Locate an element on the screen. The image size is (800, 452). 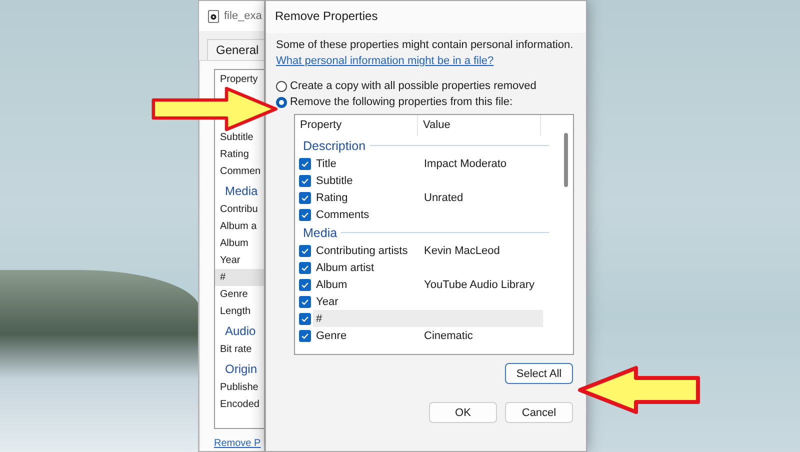
list-row: Rating Unrated is located at coordinates (428, 197).